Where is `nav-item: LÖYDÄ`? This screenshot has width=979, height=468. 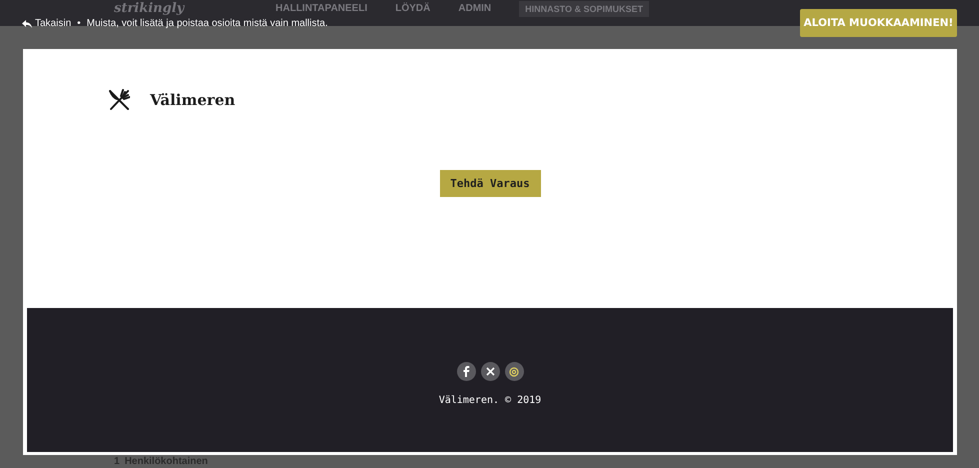 nav-item: LÖYDÄ is located at coordinates (412, 9).